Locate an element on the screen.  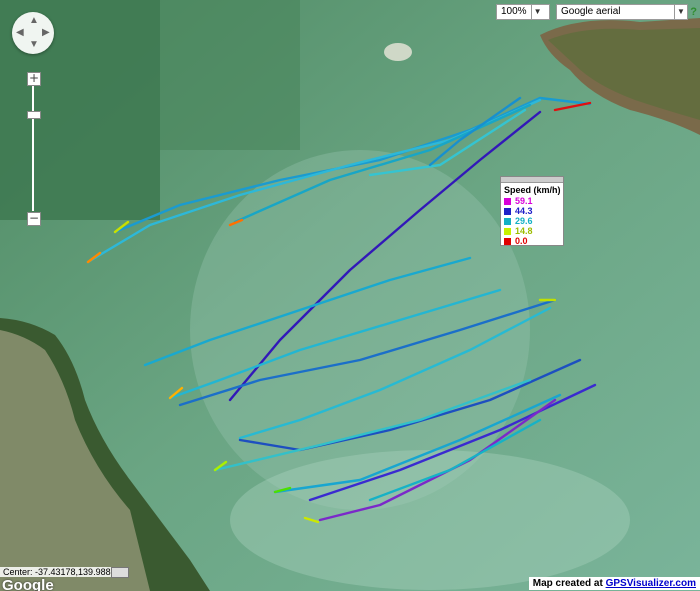
map-top-controls: 100% ▼ Google aerial ▼ is located at coordinates (592, 12).